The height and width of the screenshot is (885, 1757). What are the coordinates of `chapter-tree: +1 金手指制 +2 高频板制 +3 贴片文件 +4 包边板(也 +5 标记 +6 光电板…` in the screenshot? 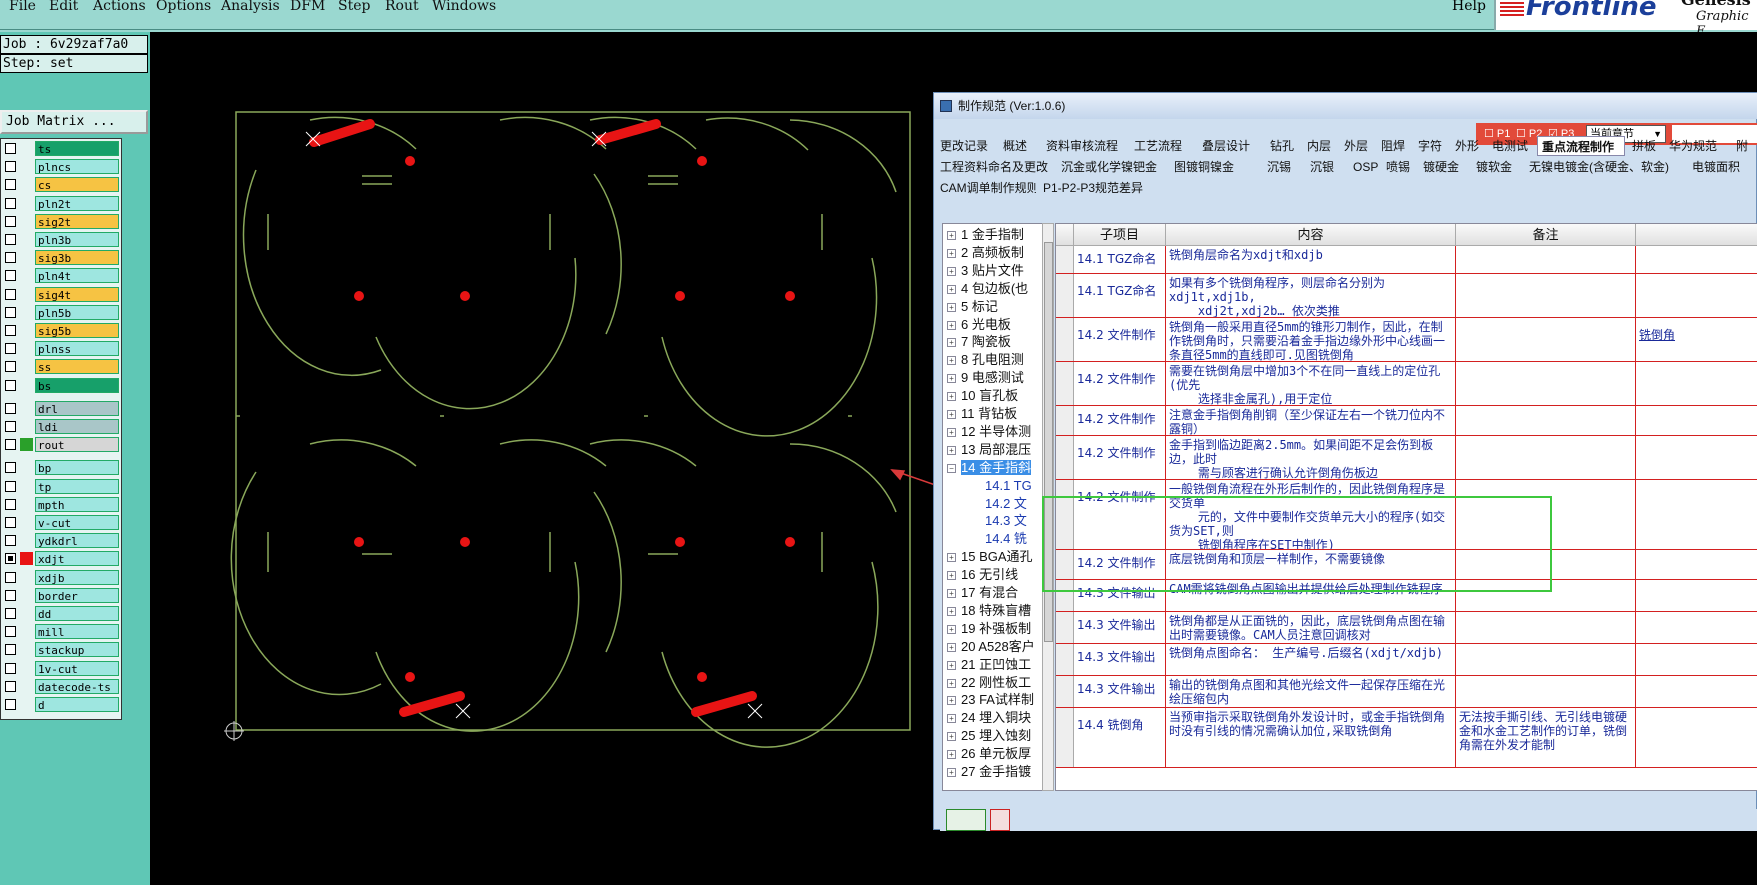 It's located at (996, 507).